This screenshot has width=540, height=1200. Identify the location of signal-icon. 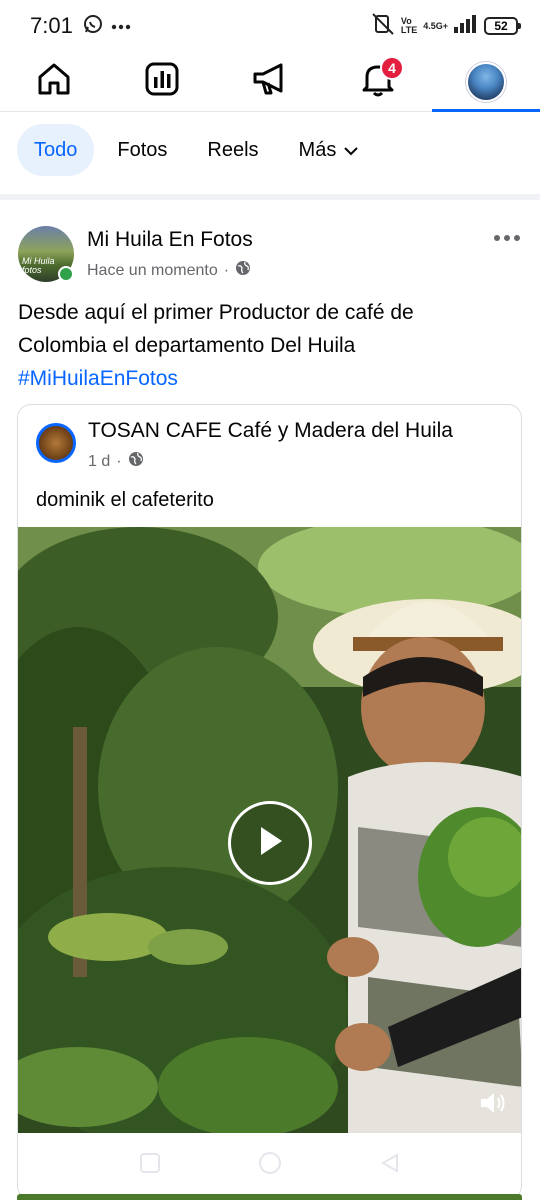
(466, 26).